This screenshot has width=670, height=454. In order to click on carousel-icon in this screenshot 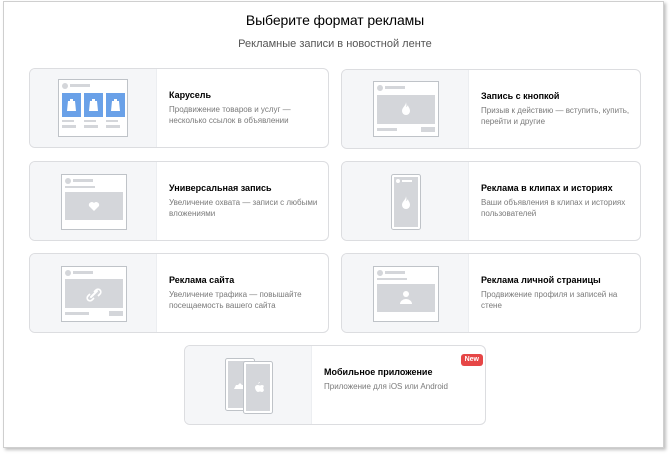, I will do `click(93, 108)`.